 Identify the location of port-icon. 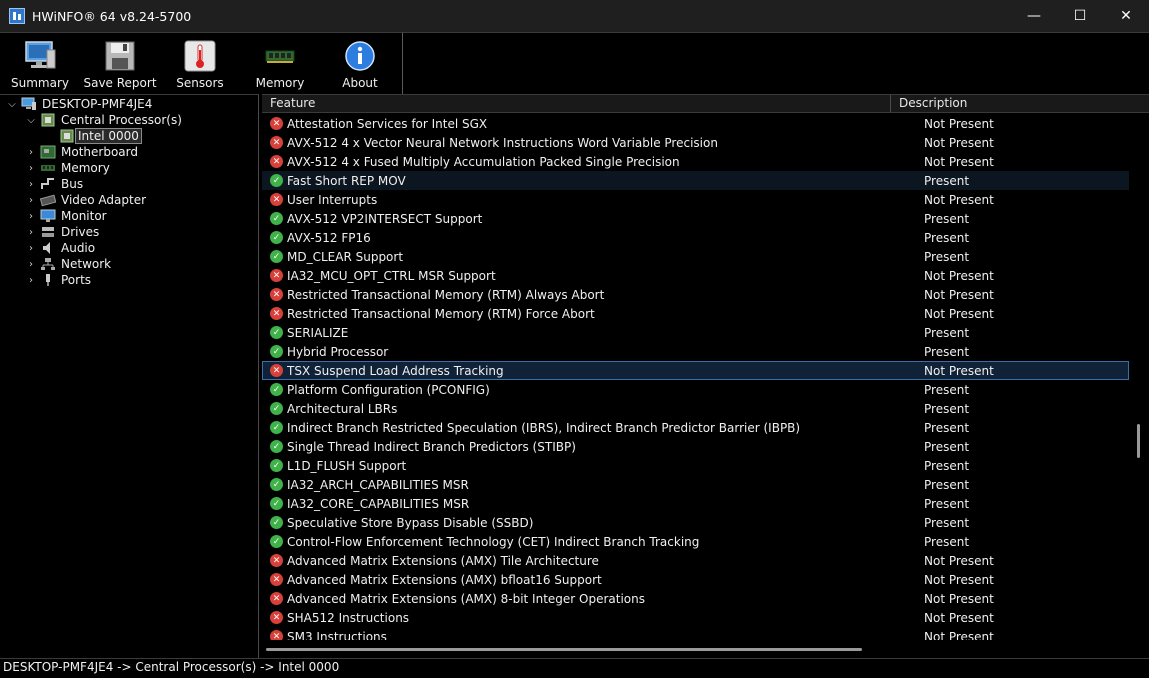
(48, 280).